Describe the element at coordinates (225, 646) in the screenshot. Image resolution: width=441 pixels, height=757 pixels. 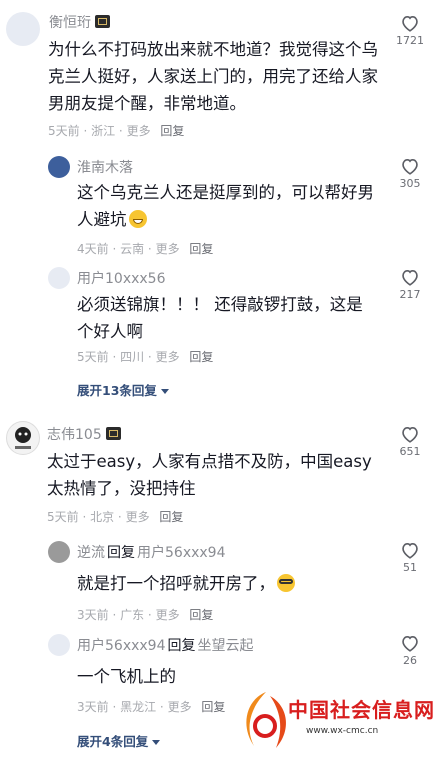
I see `reply-target: 坐望云起` at that location.